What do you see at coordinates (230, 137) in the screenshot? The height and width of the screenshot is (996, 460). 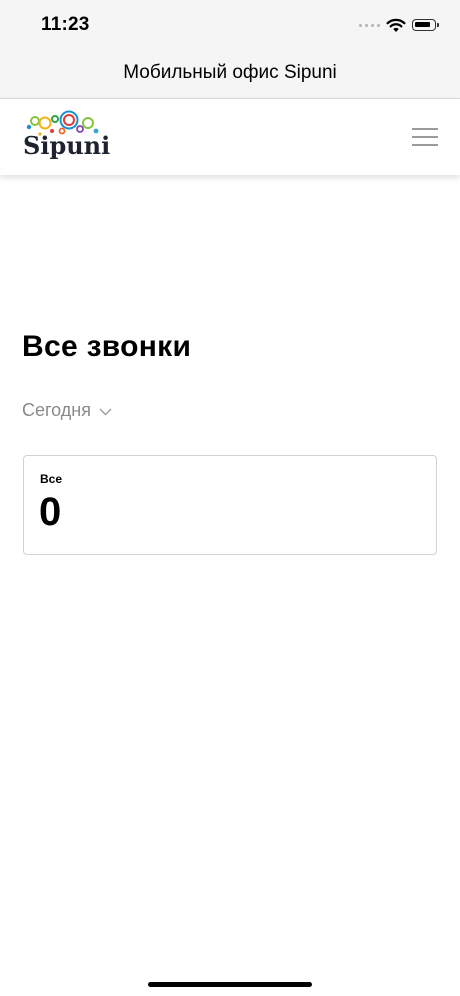 I see `app-header: Sipuni` at bounding box center [230, 137].